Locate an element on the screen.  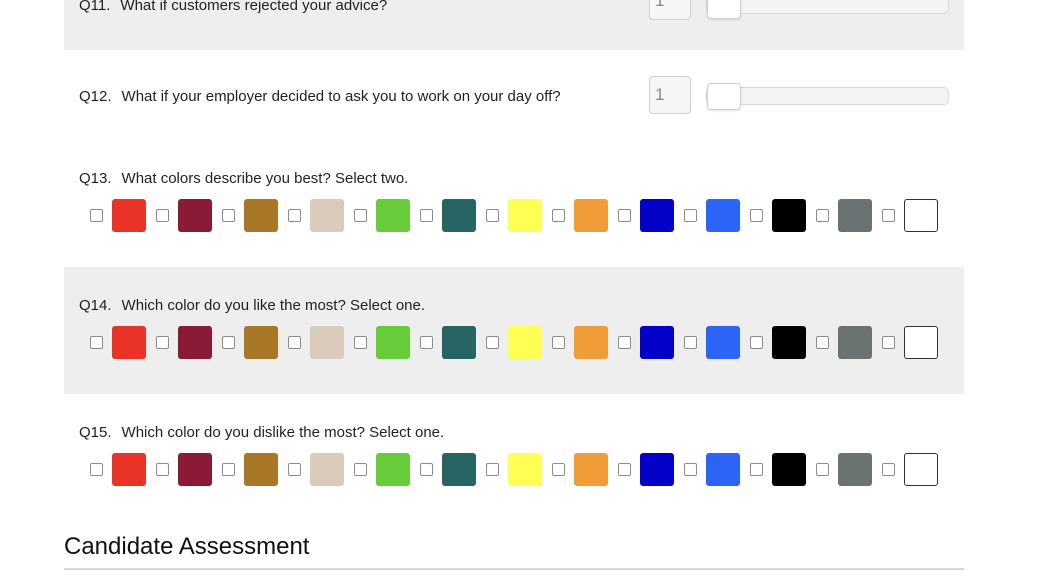
question-q14-number: Q14. is located at coordinates (95, 305).